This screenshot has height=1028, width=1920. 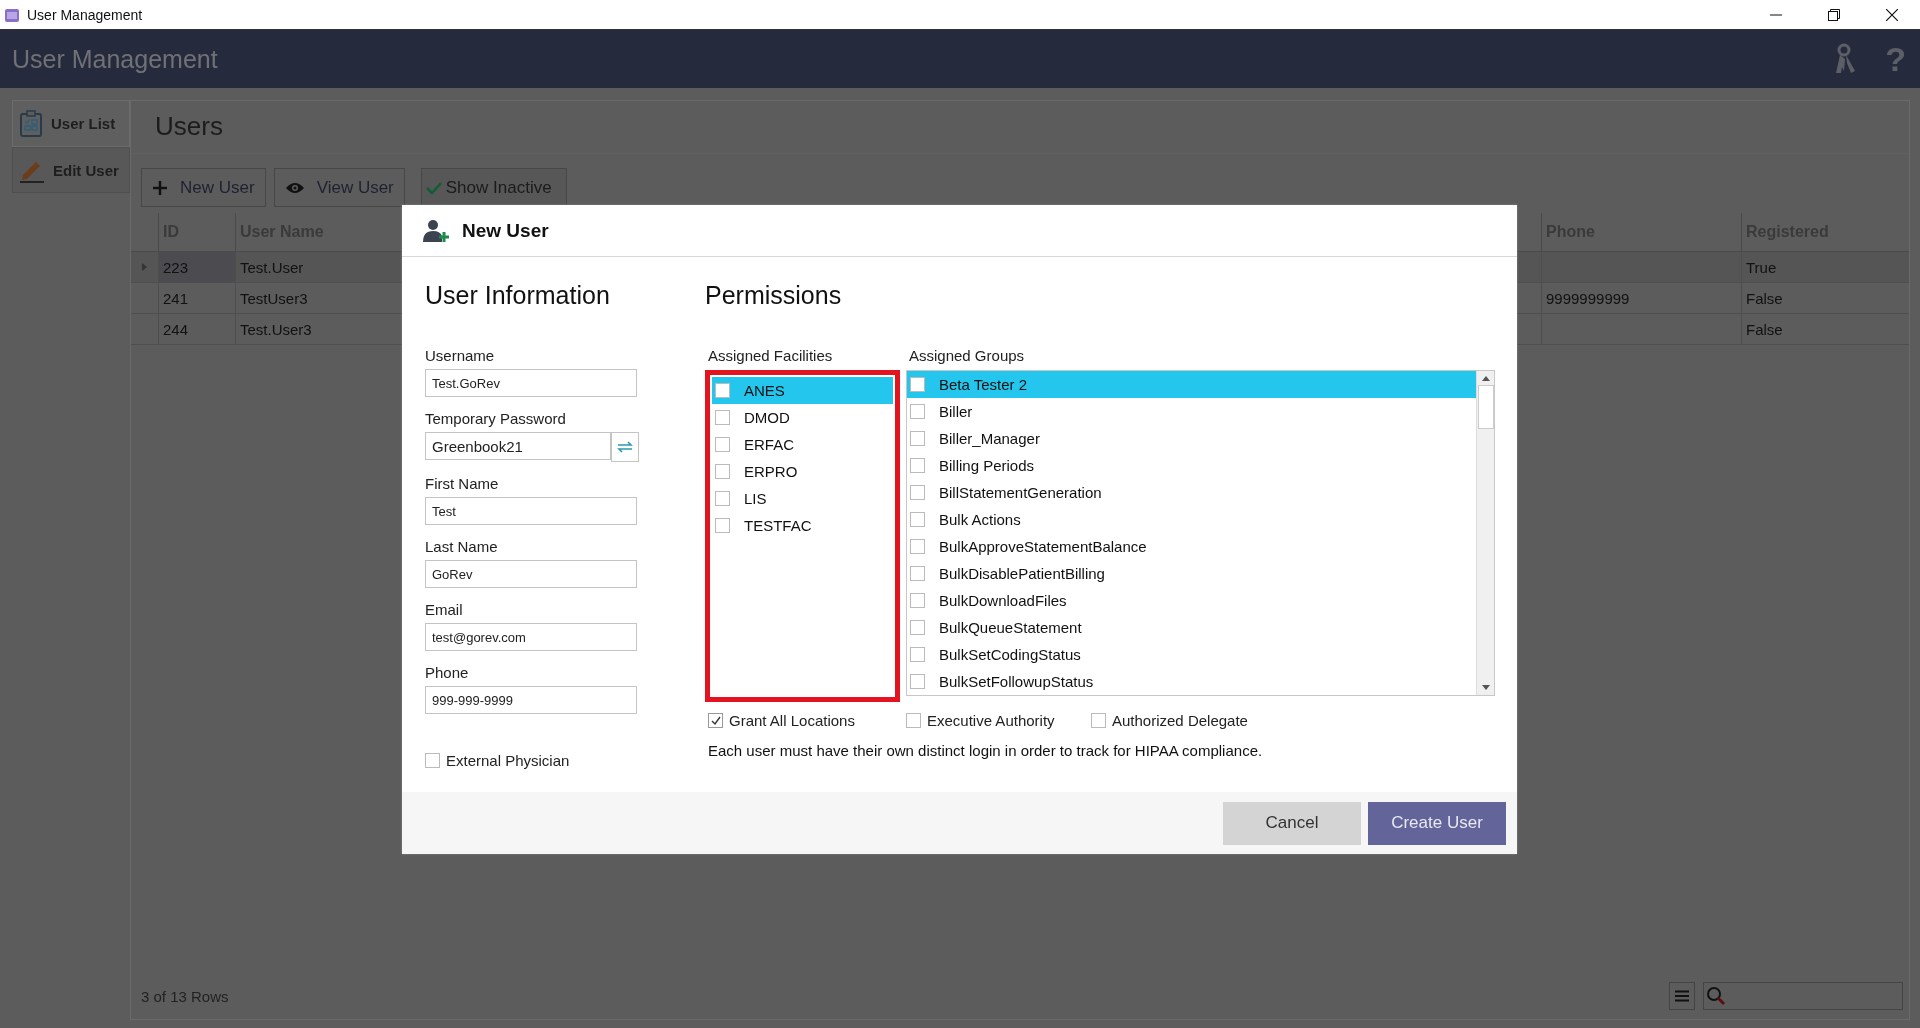 What do you see at coordinates (552, 760) in the screenshot?
I see `external-physician-checkbox: External Physician` at bounding box center [552, 760].